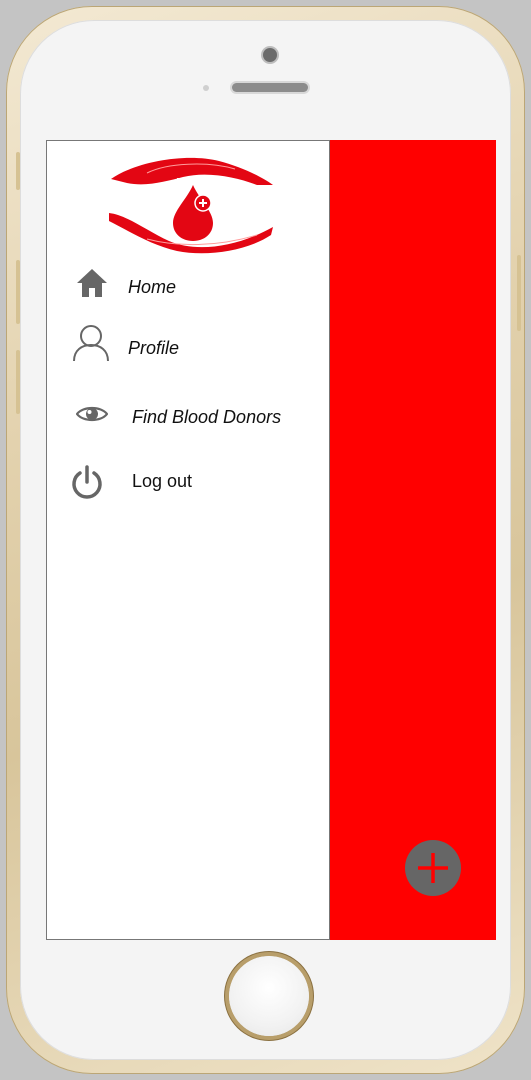  I want to click on drawer-item-label: Profile, so click(154, 348).